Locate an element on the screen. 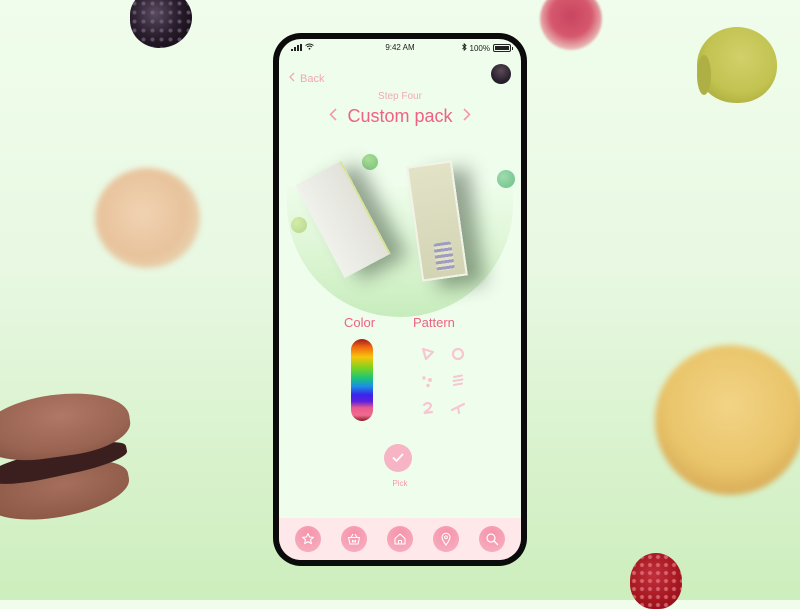  color-label: Color is located at coordinates (360, 322).